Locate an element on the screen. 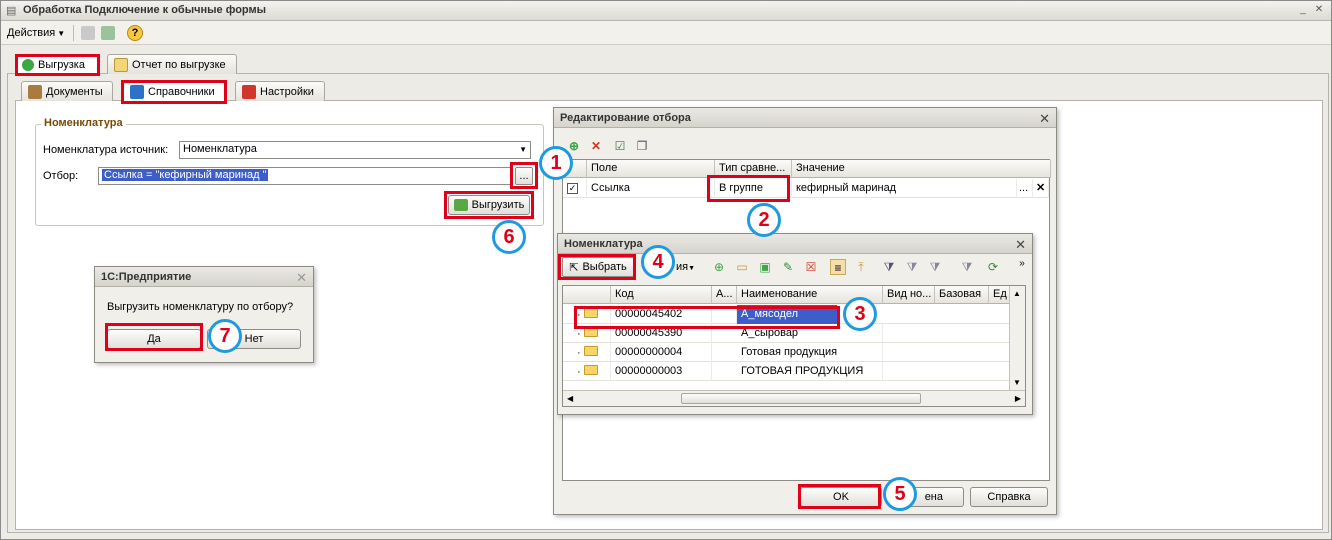 Image resolution: width=1332 pixels, height=540 pixels. scroll-up-icon: ▲ is located at coordinates (1017, 293).